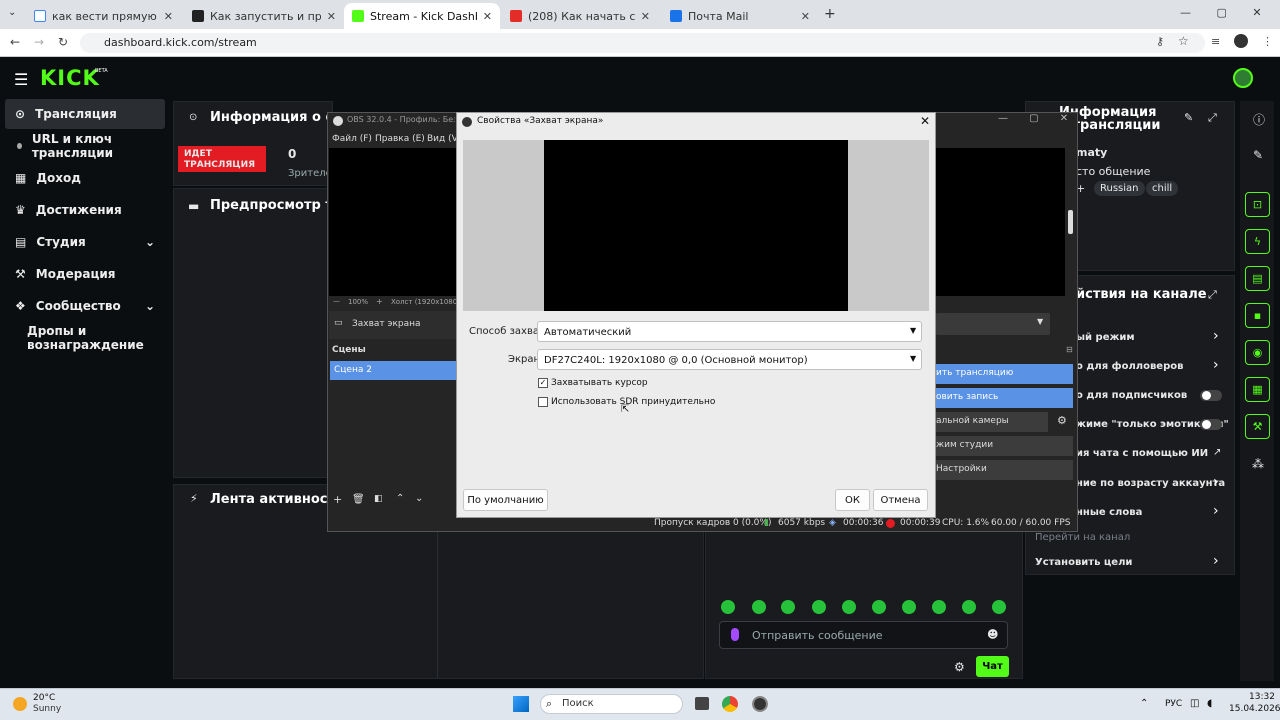 The height and width of the screenshot is (720, 1280). I want to click on capture-method-select: Автоматический, so click(729, 331).